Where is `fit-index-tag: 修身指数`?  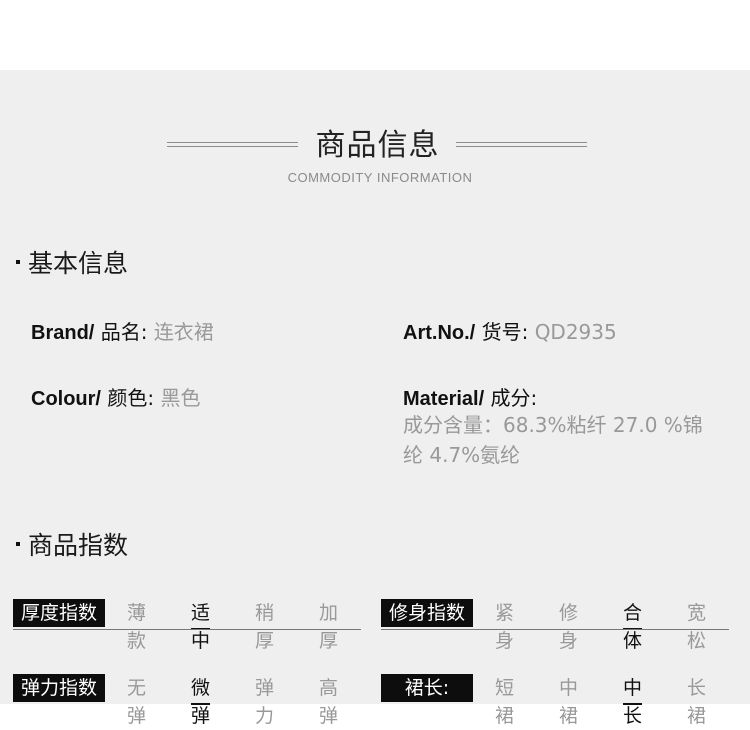 fit-index-tag: 修身指数 is located at coordinates (427, 613).